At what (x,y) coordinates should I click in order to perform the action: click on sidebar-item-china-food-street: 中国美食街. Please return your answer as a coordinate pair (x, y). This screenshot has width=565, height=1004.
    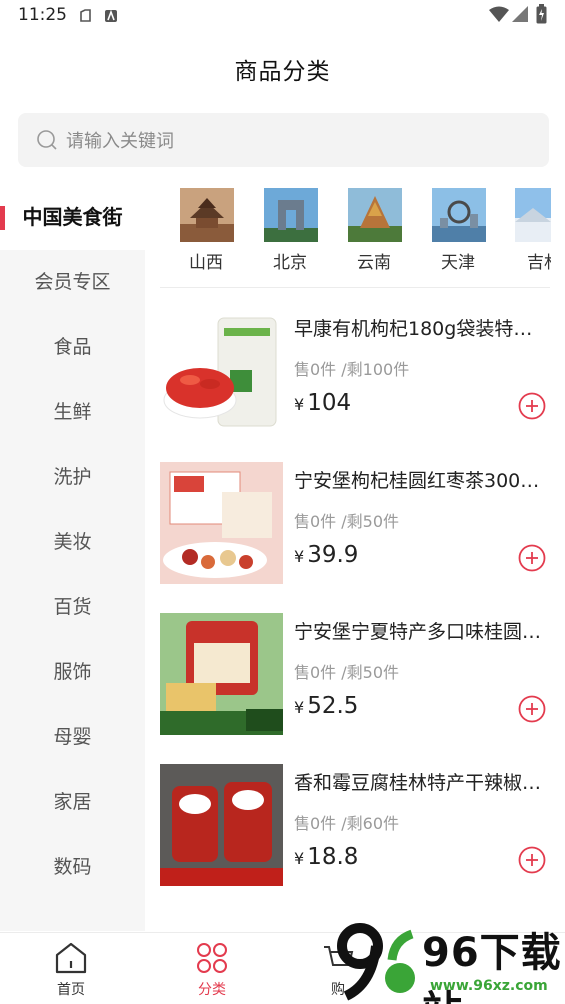
    Looking at the image, I should click on (72, 217).